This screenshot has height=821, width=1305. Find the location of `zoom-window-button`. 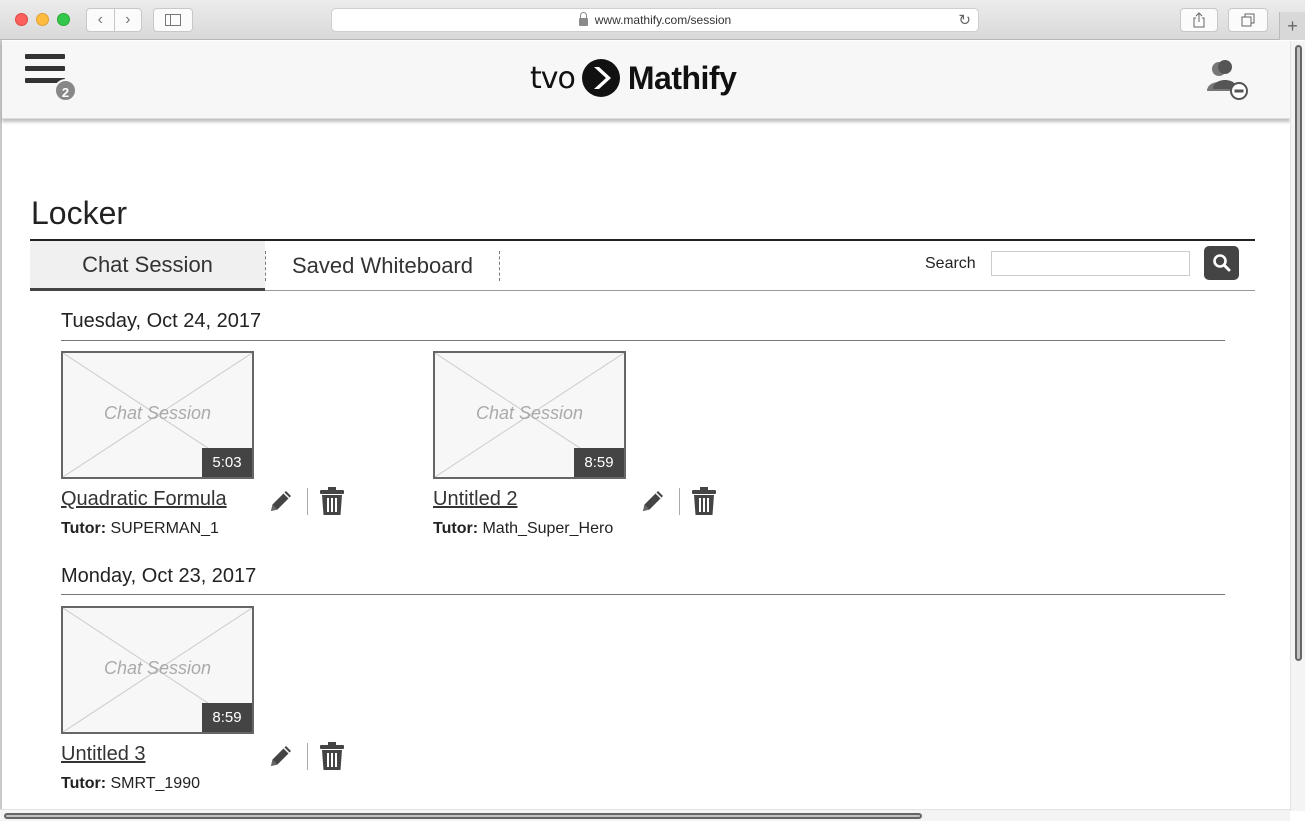

zoom-window-button is located at coordinates (63, 19).